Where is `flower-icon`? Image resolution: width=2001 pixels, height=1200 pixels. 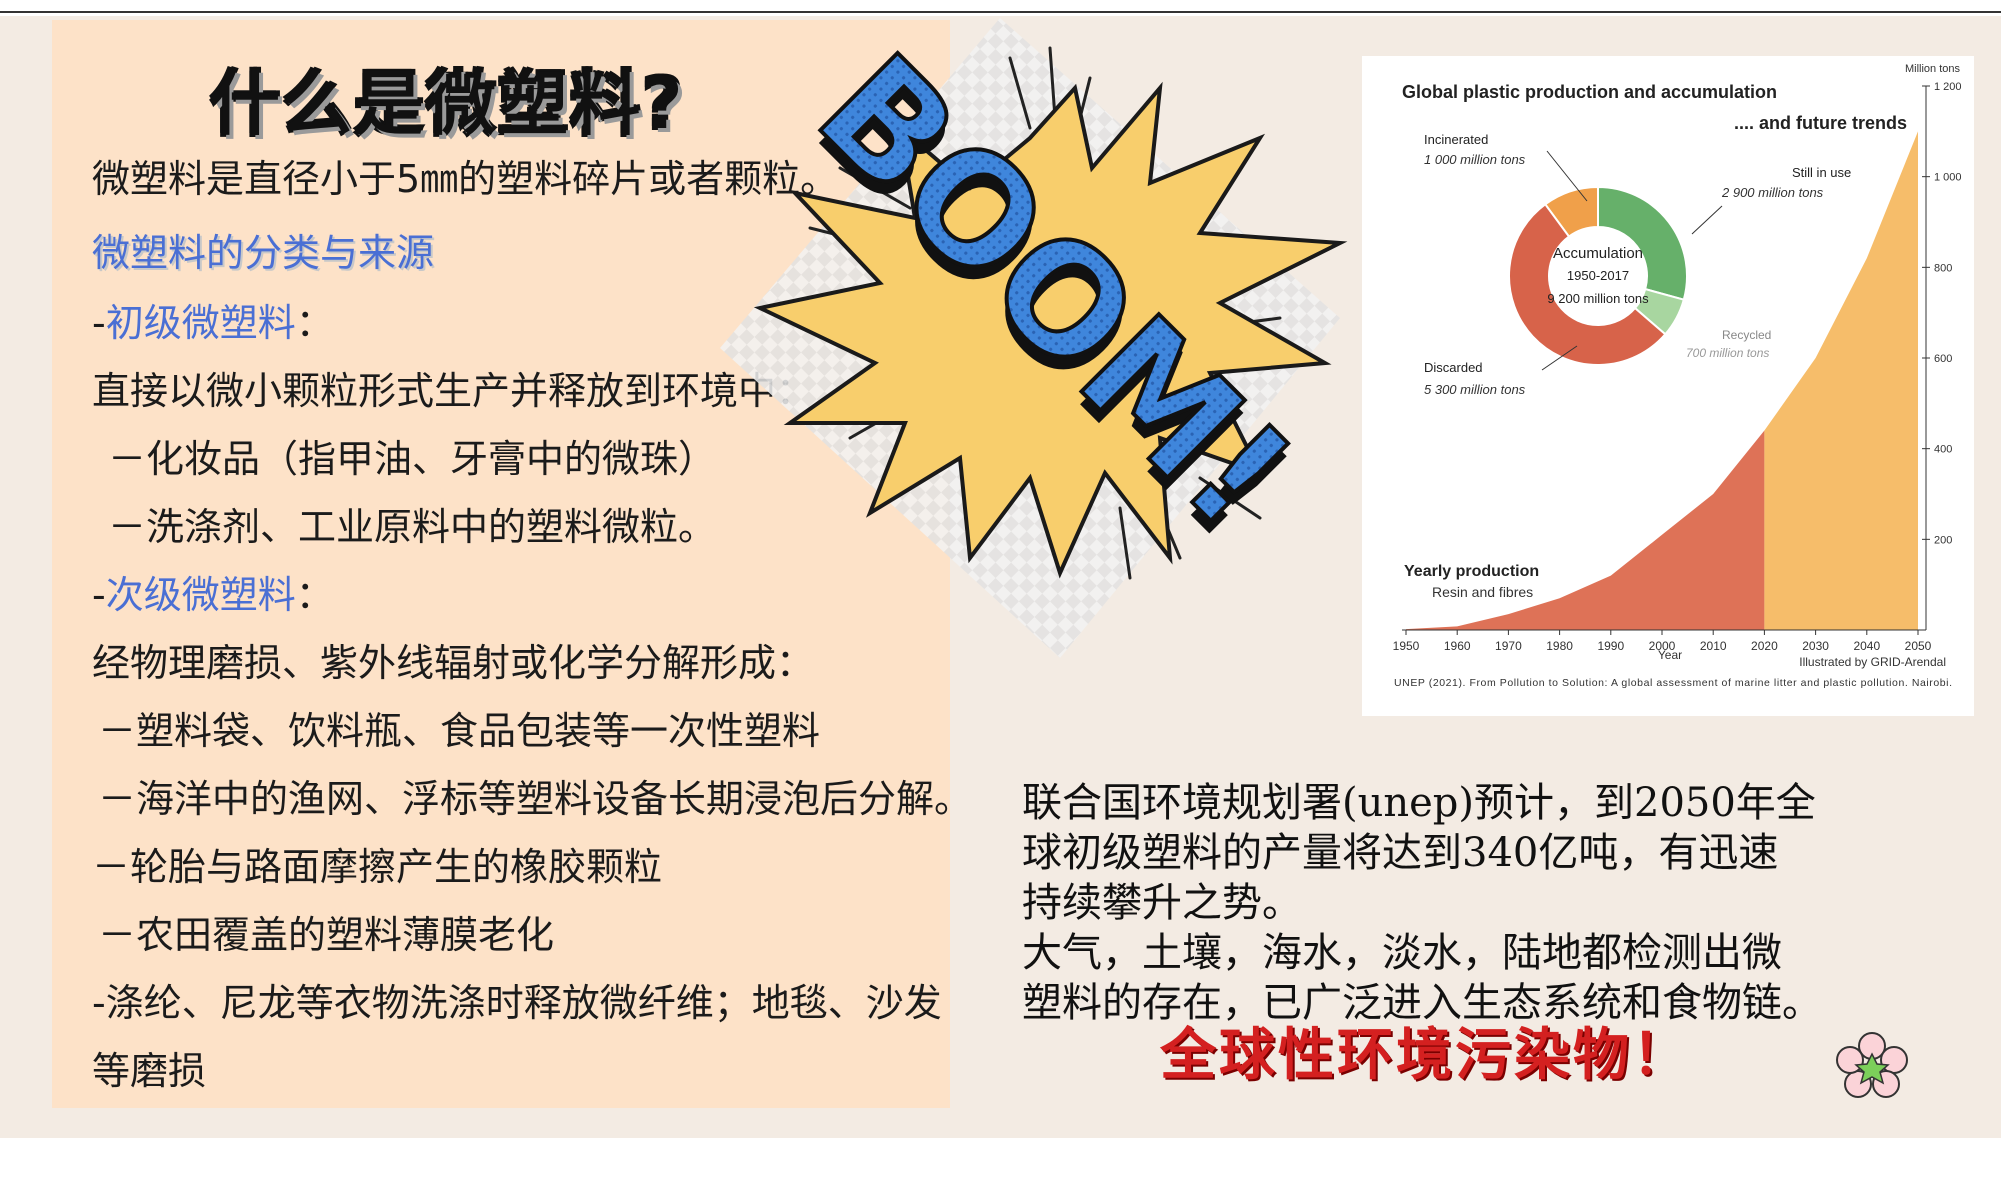
flower-icon is located at coordinates (1872, 1065).